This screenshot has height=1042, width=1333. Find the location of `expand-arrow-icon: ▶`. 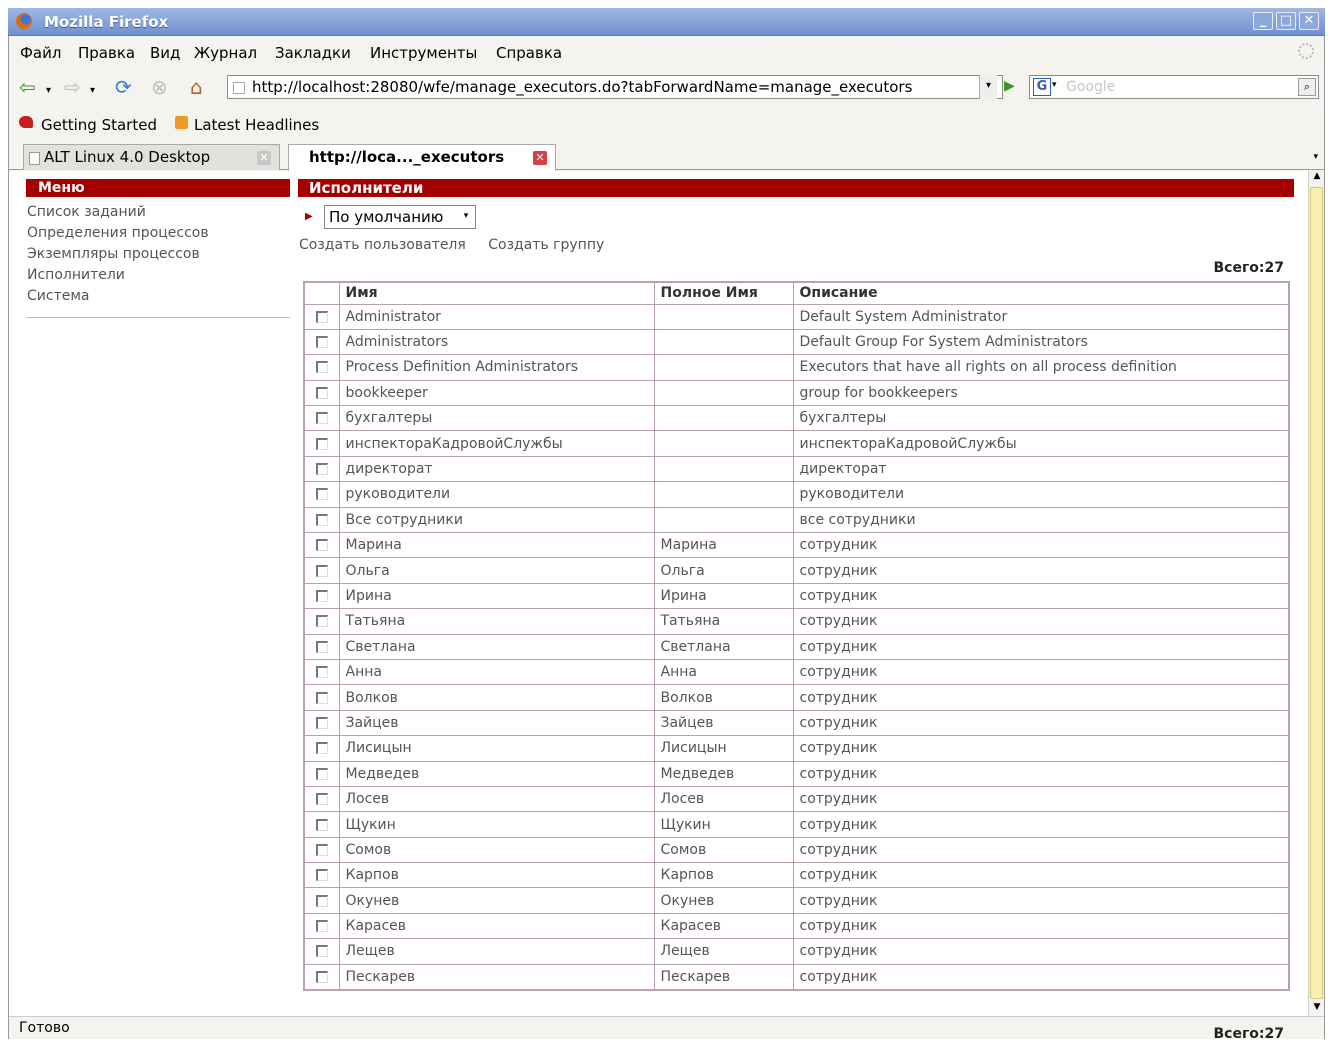

expand-arrow-icon: ▶ is located at coordinates (309, 216).